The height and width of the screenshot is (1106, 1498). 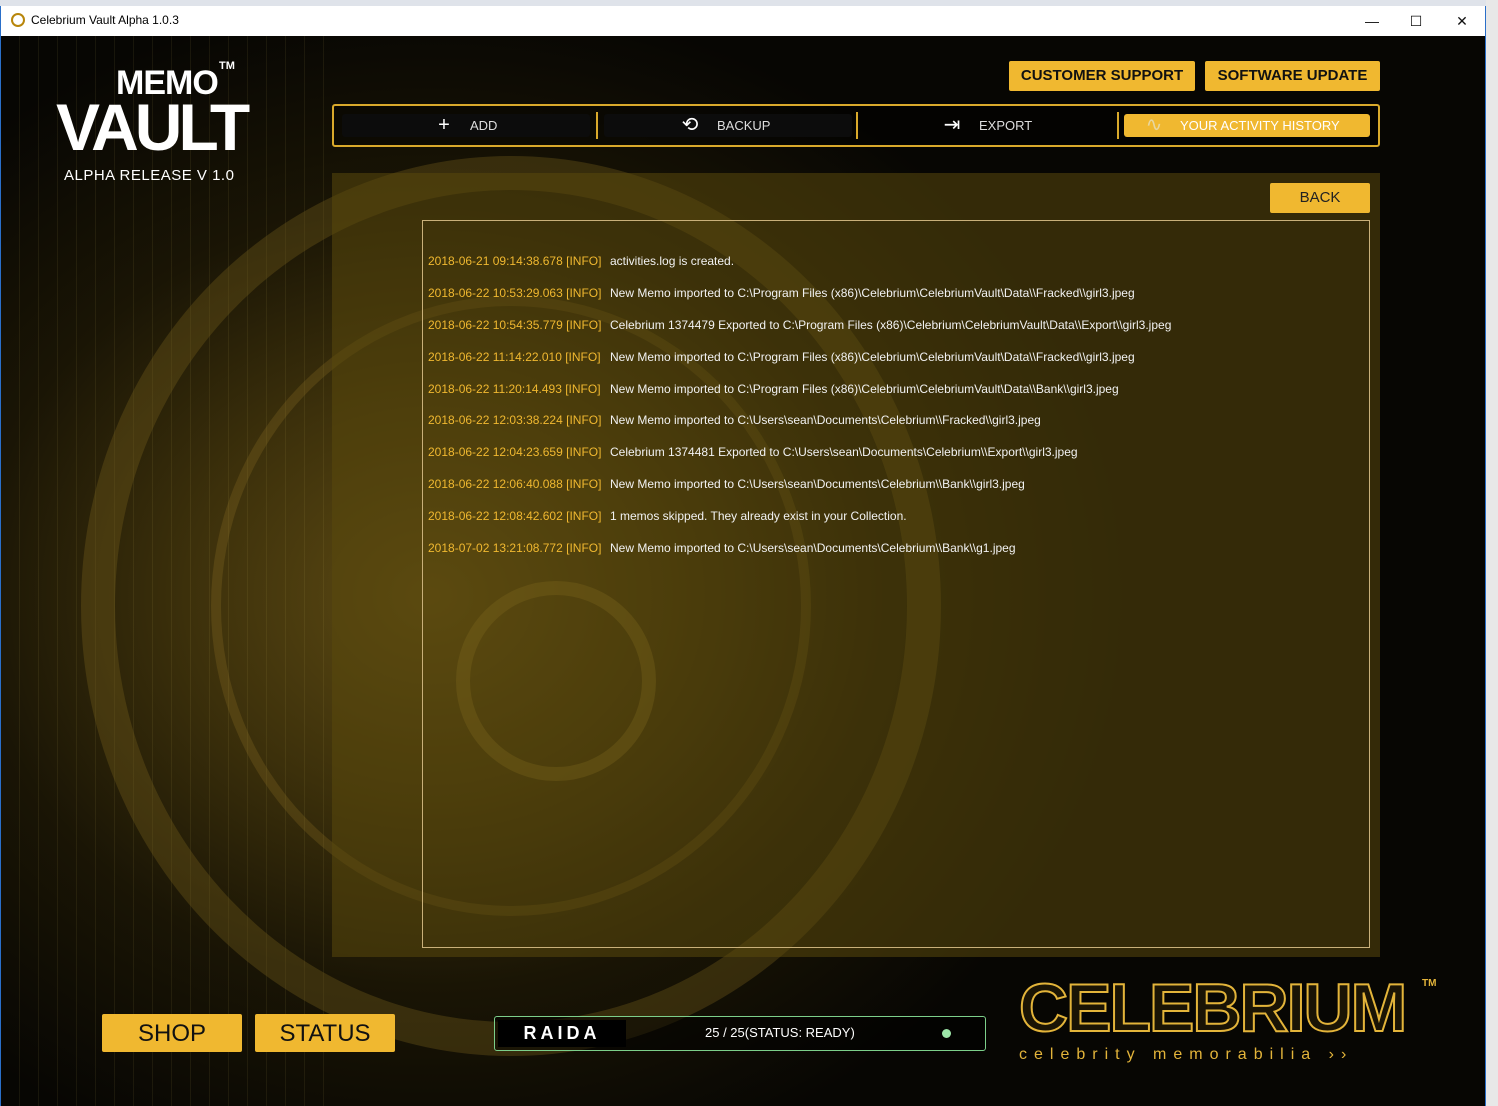 What do you see at coordinates (1416, 21) in the screenshot?
I see `maximize-button: ☐` at bounding box center [1416, 21].